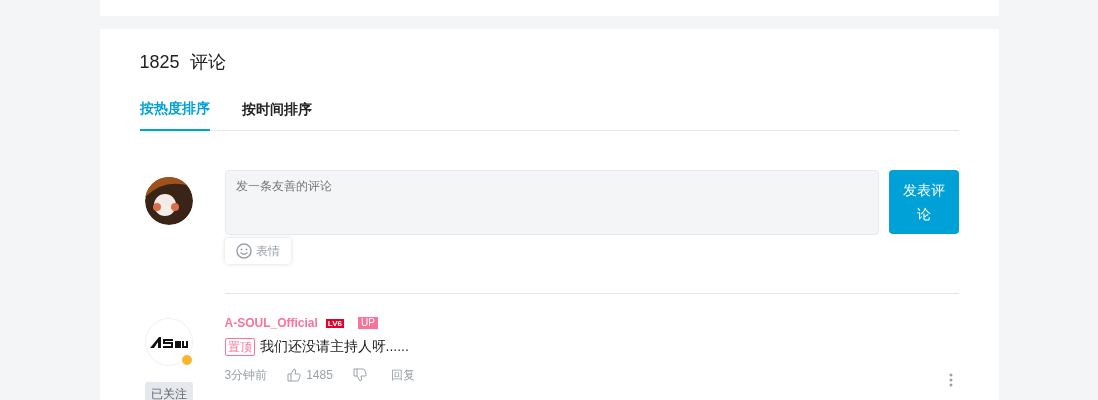 The width and height of the screenshot is (1098, 400). What do you see at coordinates (243, 251) in the screenshot?
I see `smiley-icon` at bounding box center [243, 251].